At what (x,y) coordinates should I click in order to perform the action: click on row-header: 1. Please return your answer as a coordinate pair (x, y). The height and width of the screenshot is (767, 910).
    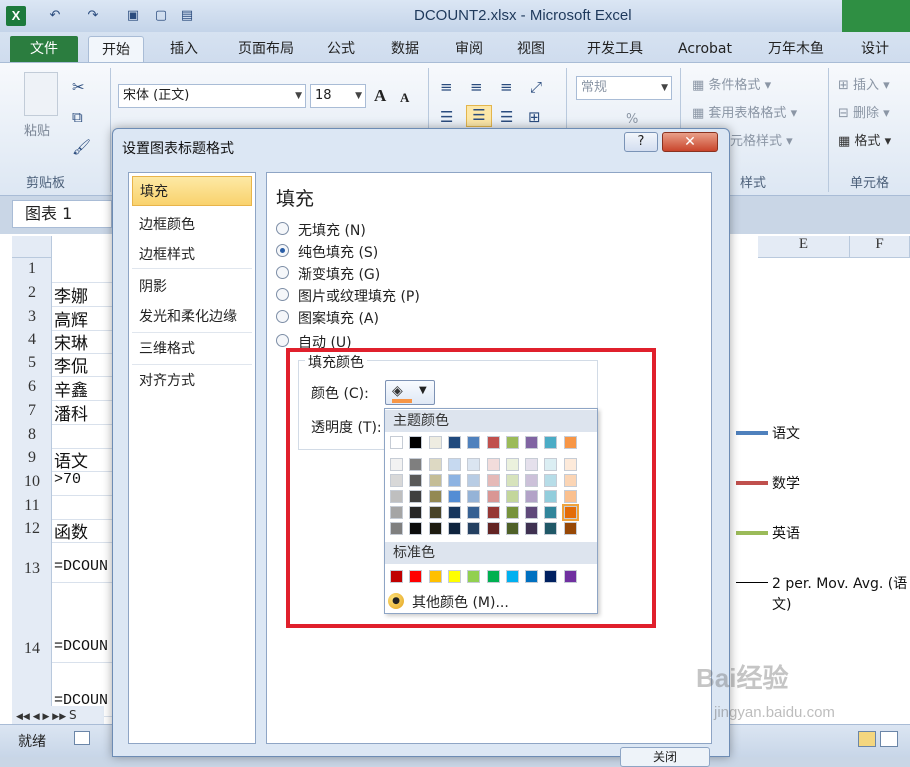
    Looking at the image, I should click on (32, 269).